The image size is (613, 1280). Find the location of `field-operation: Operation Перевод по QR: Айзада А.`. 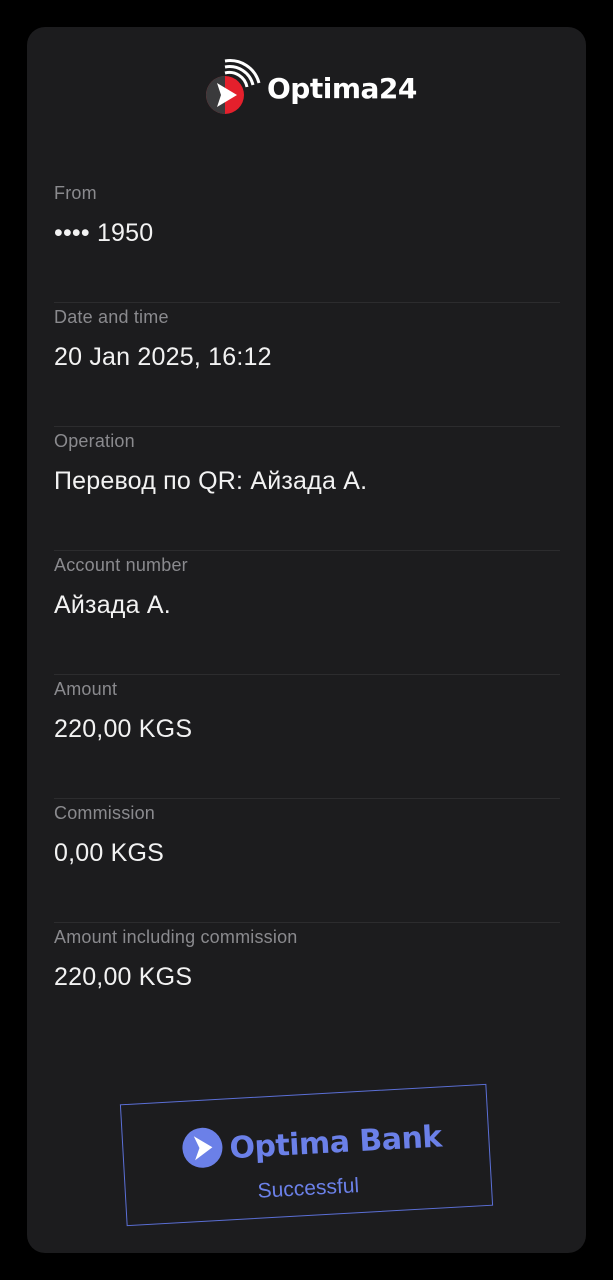

field-operation: Operation Перевод по QR: Айзада А. is located at coordinates (307, 489).